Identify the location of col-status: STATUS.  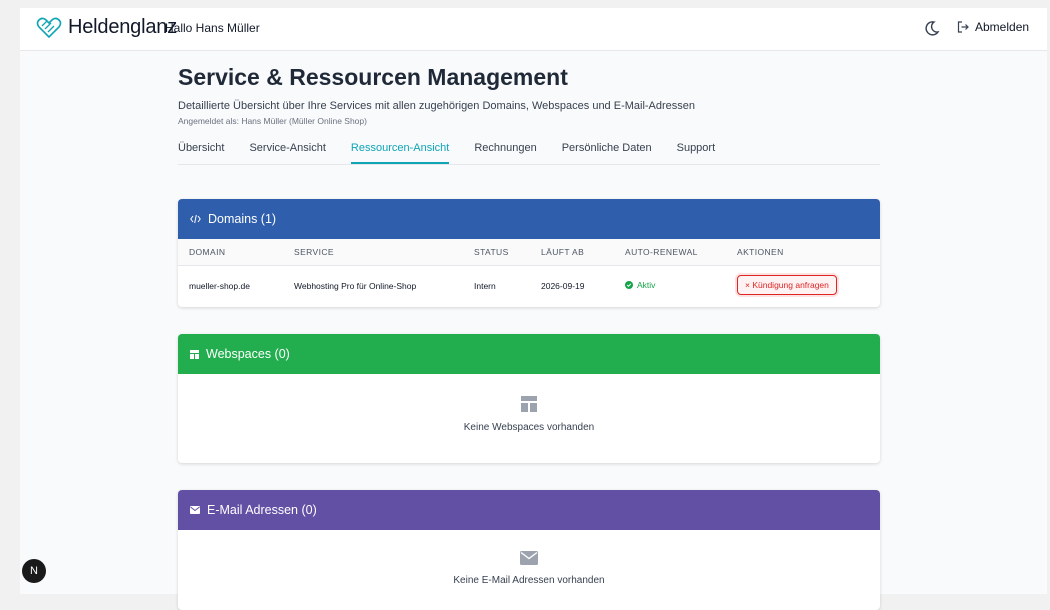
(491, 252).